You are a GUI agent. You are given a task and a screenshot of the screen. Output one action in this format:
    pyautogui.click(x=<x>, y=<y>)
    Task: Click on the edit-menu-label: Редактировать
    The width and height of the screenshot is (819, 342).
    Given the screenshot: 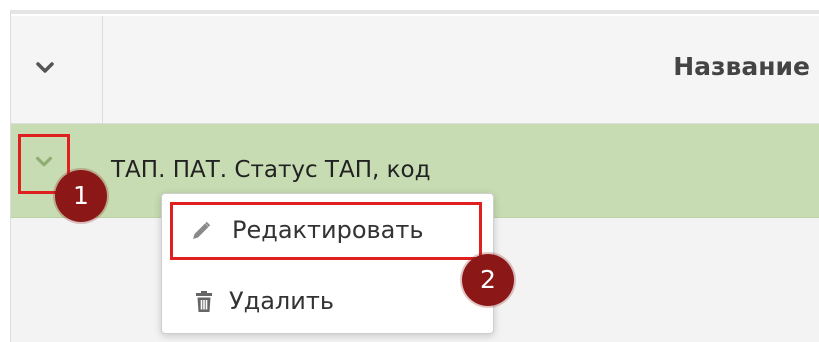 What is the action you would take?
    pyautogui.click(x=328, y=230)
    